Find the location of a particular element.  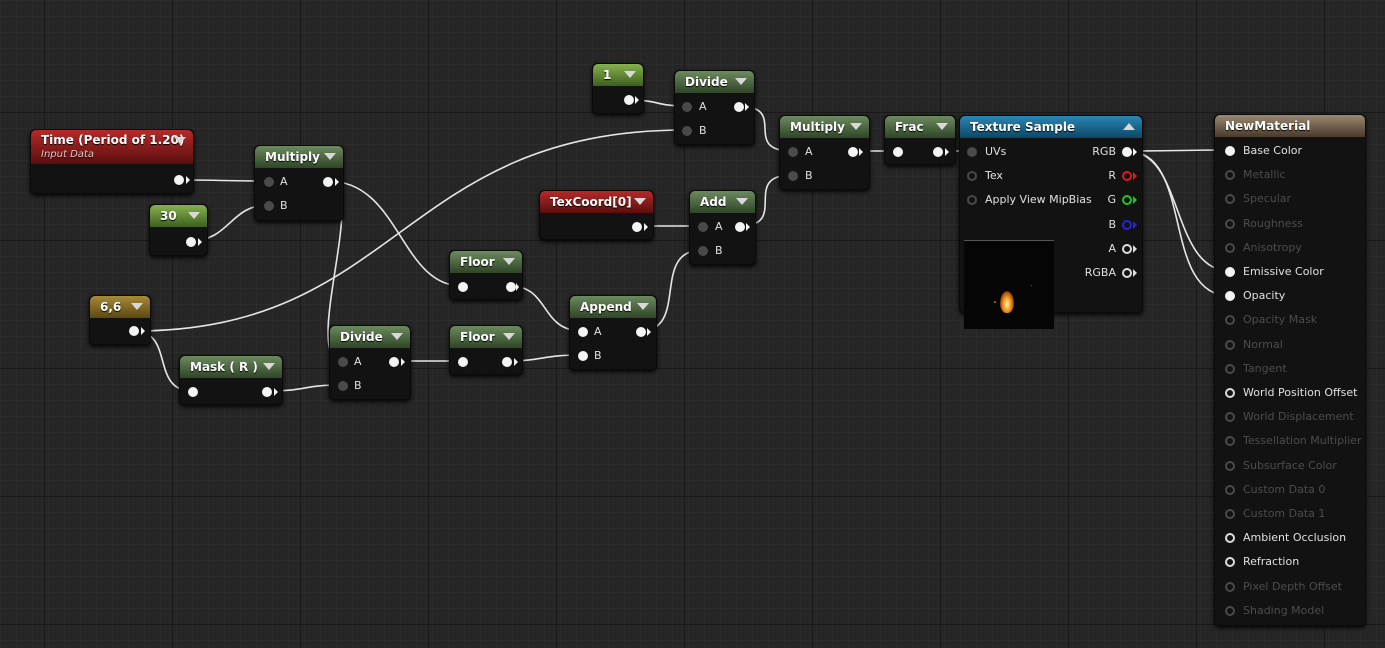

add-node-output-pin is located at coordinates (740, 227).